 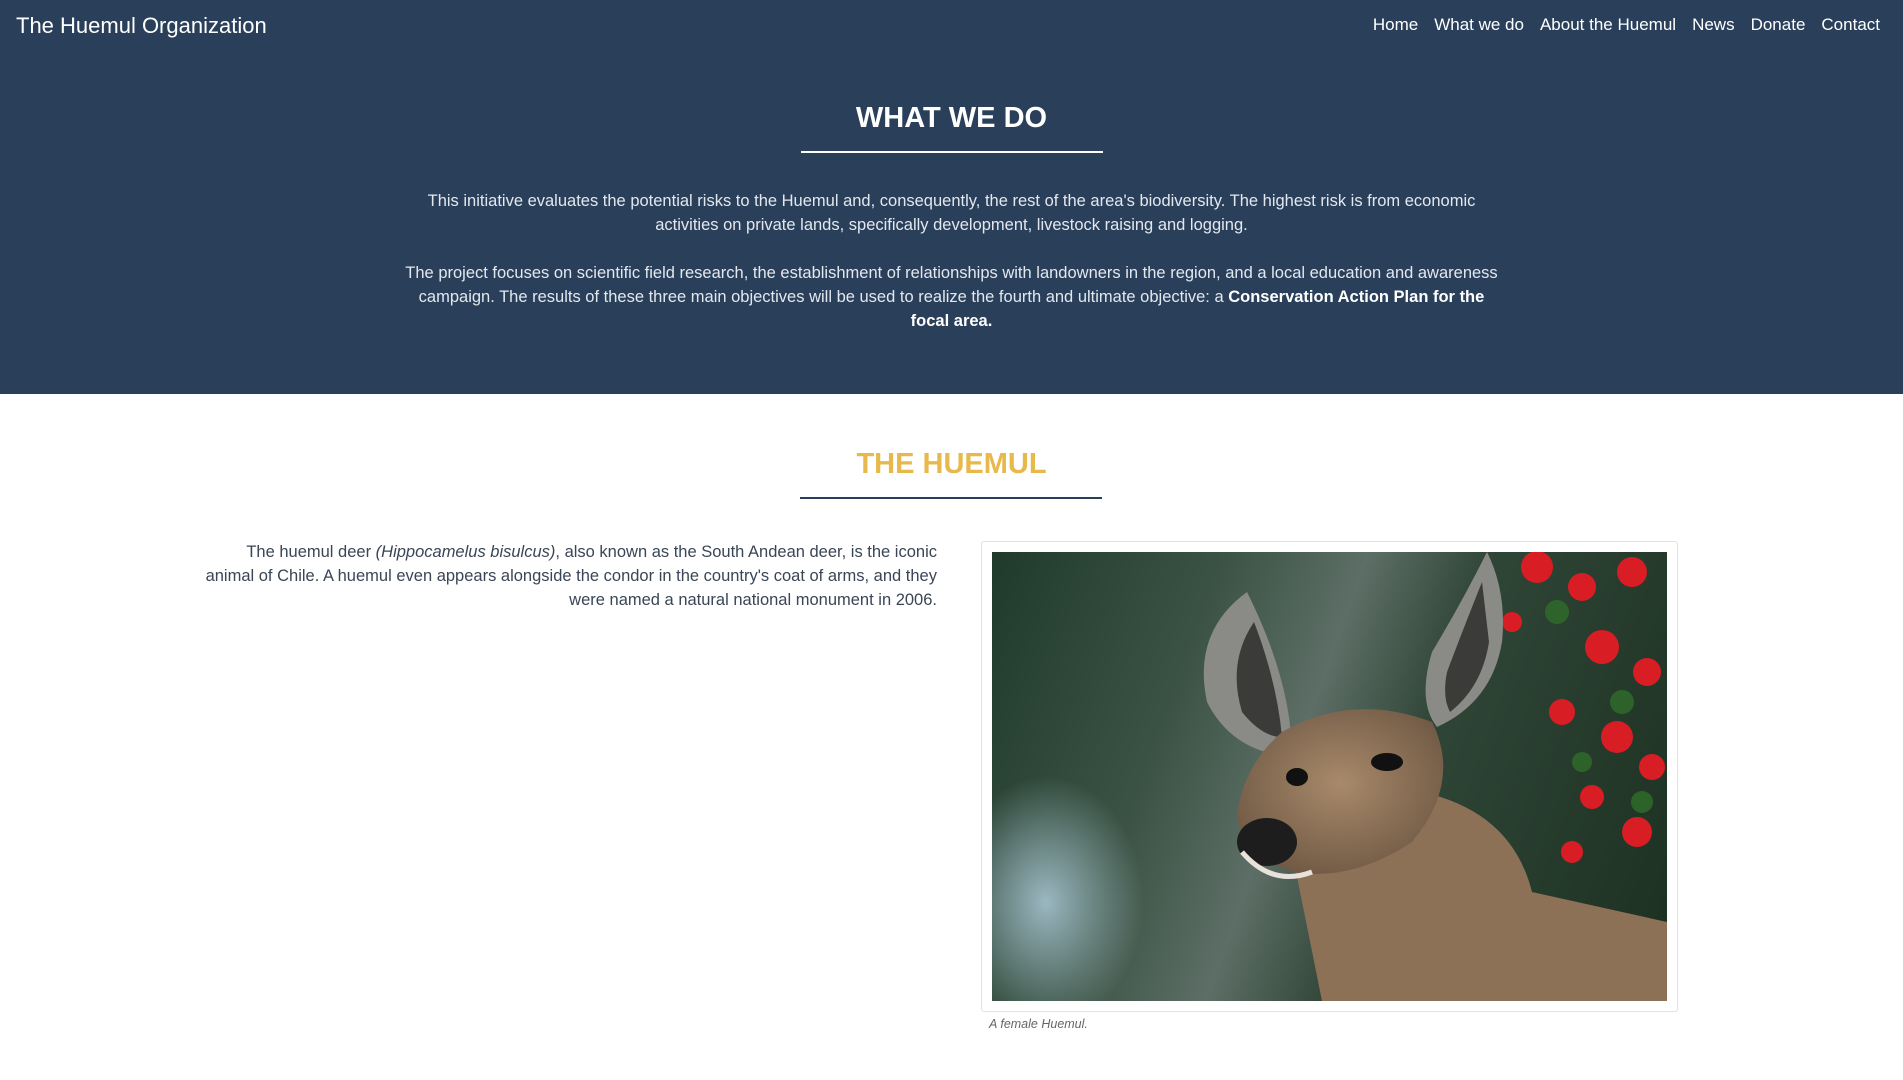 I want to click on site-brand: The Huemul Organization, so click(x=141, y=26).